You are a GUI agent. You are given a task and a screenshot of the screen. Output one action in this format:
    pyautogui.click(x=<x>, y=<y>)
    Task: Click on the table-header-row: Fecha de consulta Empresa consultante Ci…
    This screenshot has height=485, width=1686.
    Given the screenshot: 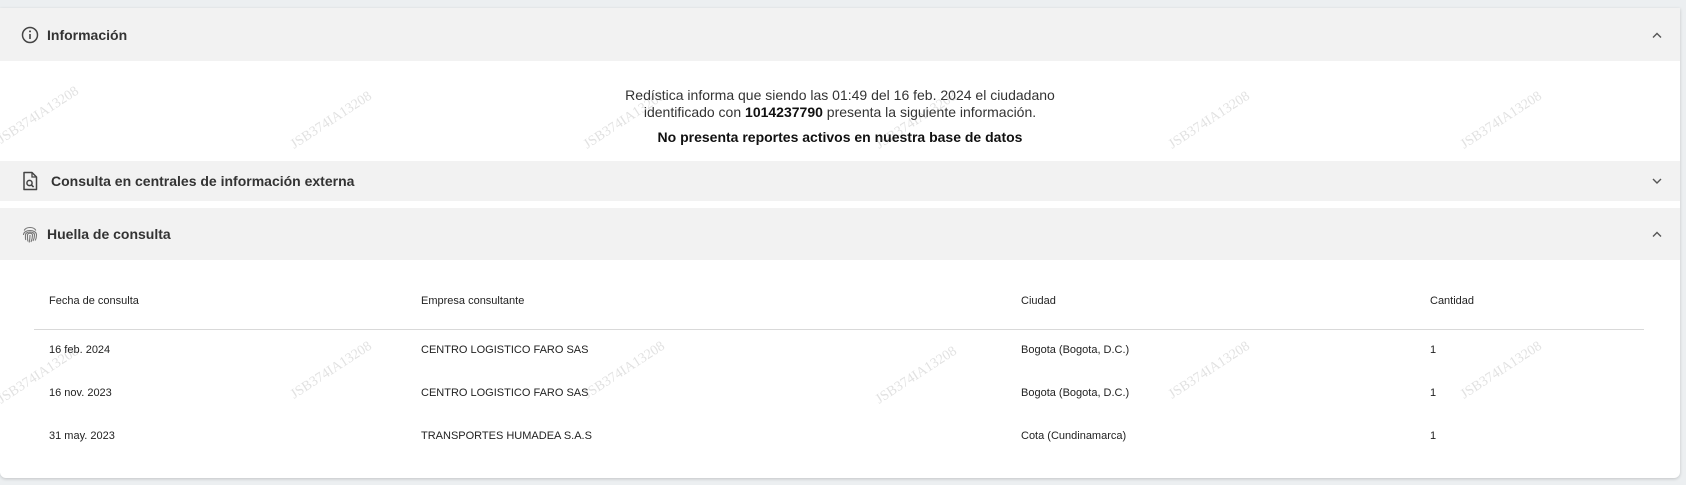 What is the action you would take?
    pyautogui.click(x=839, y=306)
    